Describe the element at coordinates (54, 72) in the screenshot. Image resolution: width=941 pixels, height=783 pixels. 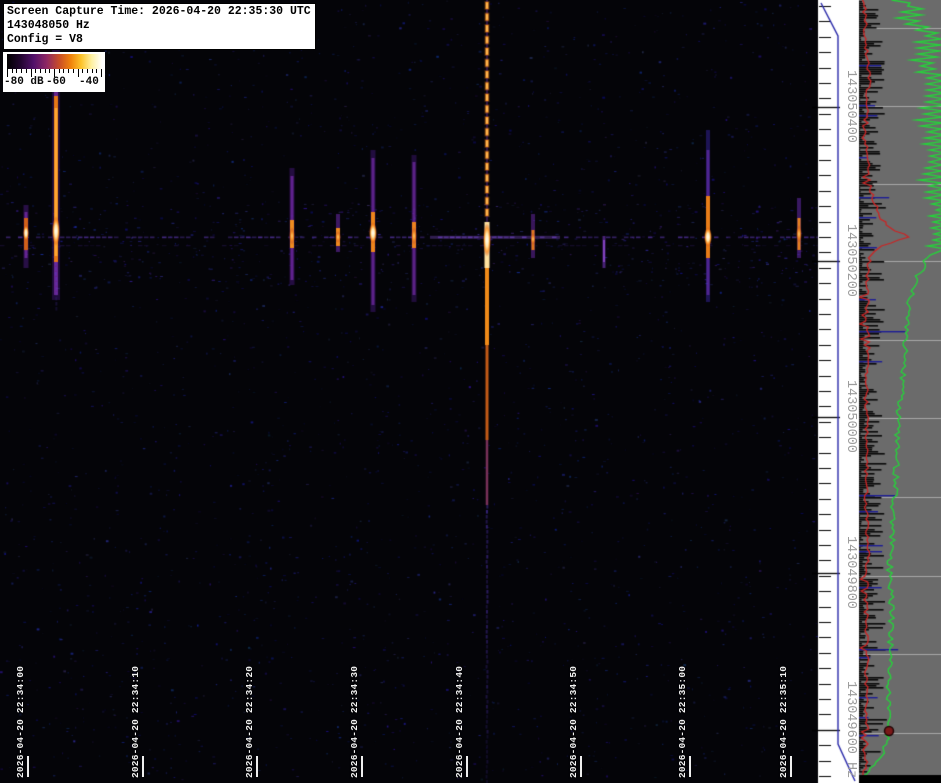
I see `colorbar-legend: -80 dB -60 -40` at that location.